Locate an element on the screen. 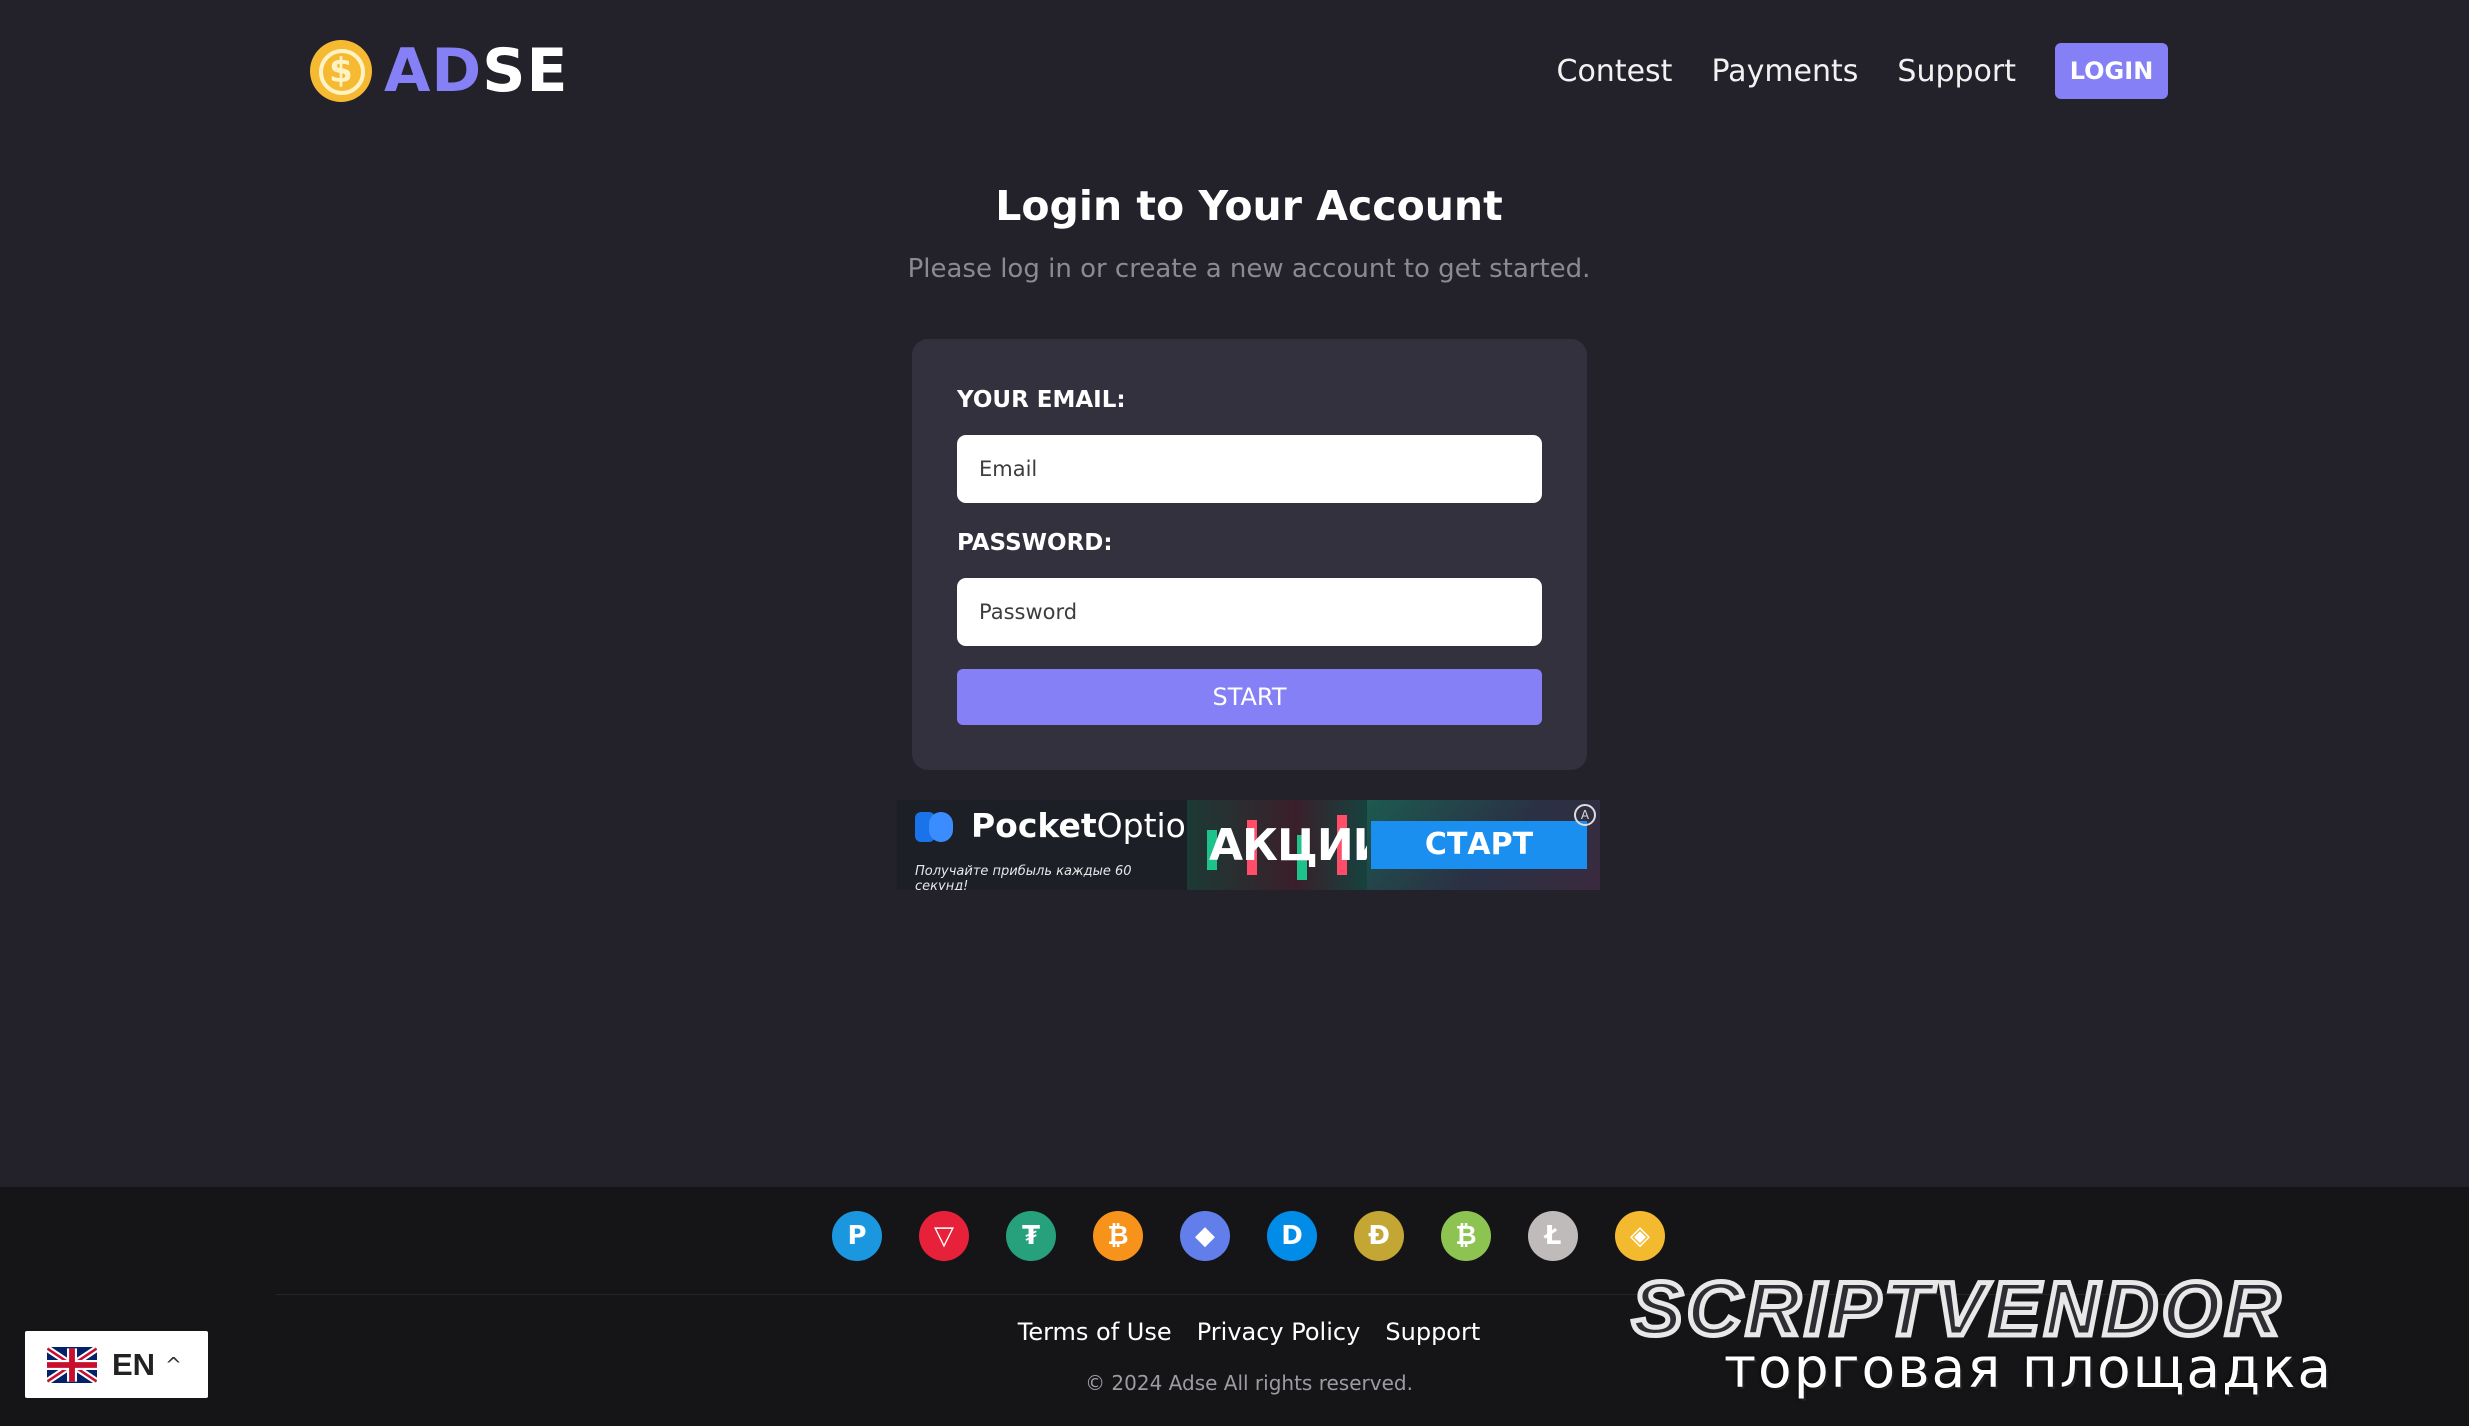 Image resolution: width=2469 pixels, height=1426 pixels. payment-methods: P ▽ ₮ ₿ ◆ D Ð ₿ Ł ◈ is located at coordinates (1267, 1236).